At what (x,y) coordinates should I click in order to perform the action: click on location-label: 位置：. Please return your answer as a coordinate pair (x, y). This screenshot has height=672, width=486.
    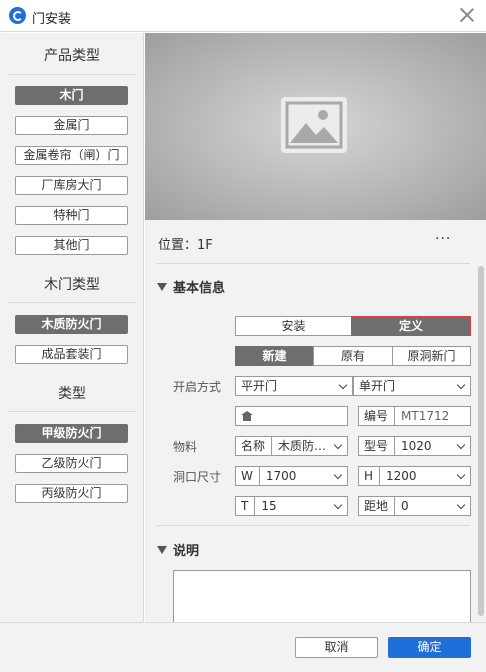
    Looking at the image, I should click on (178, 245).